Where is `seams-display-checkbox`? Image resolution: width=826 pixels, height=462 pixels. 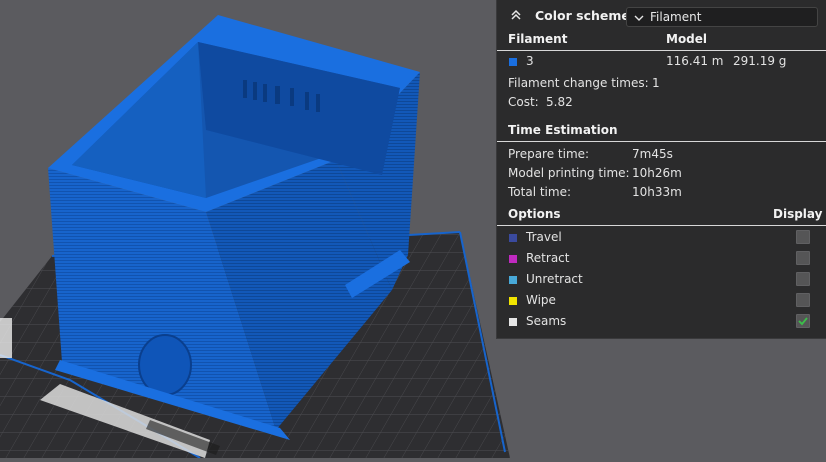 seams-display-checkbox is located at coordinates (803, 321).